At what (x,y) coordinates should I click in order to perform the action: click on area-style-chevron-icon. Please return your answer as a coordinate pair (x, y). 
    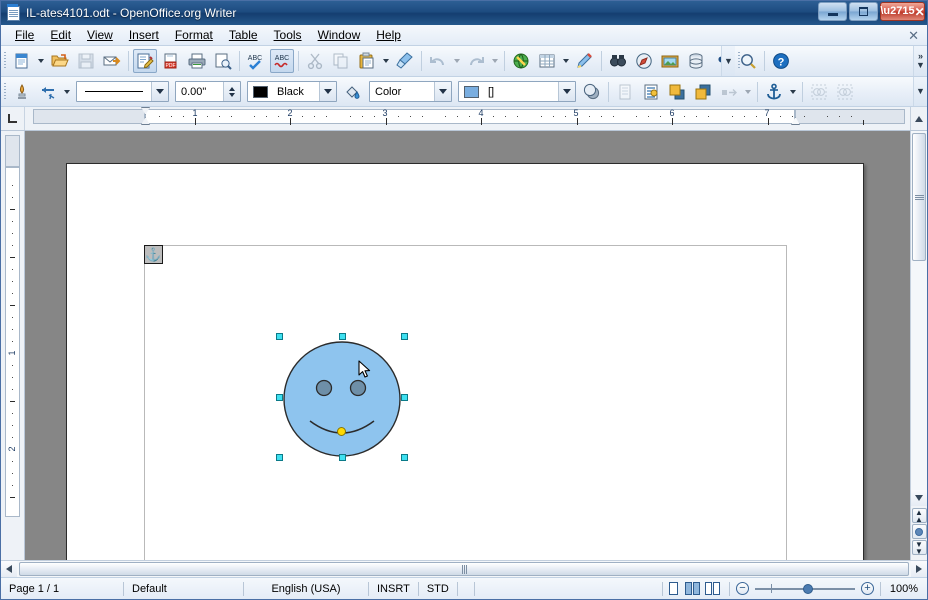
    Looking at the image, I should click on (442, 91).